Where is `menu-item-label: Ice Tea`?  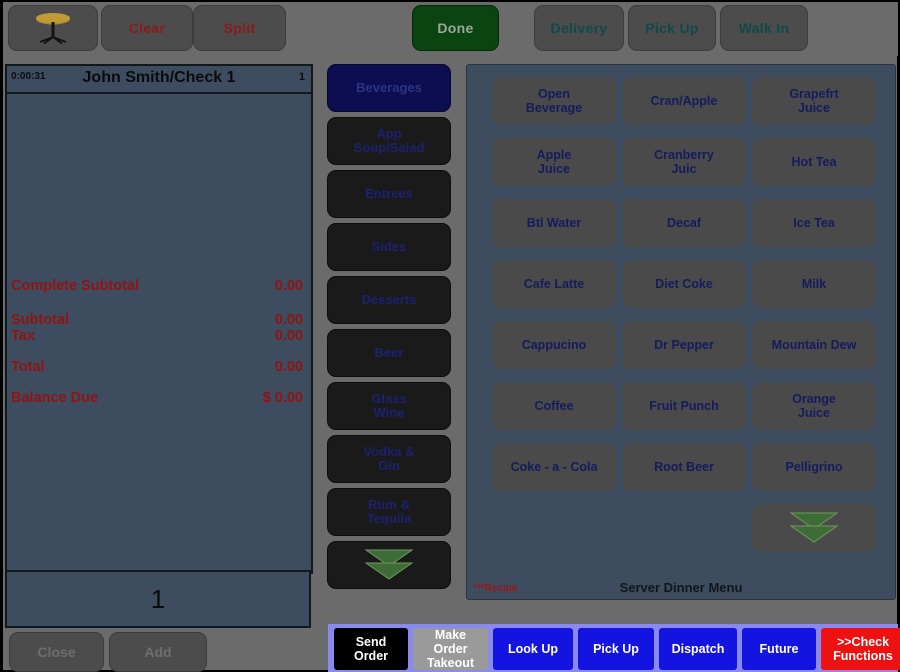 menu-item-label: Ice Tea is located at coordinates (814, 223).